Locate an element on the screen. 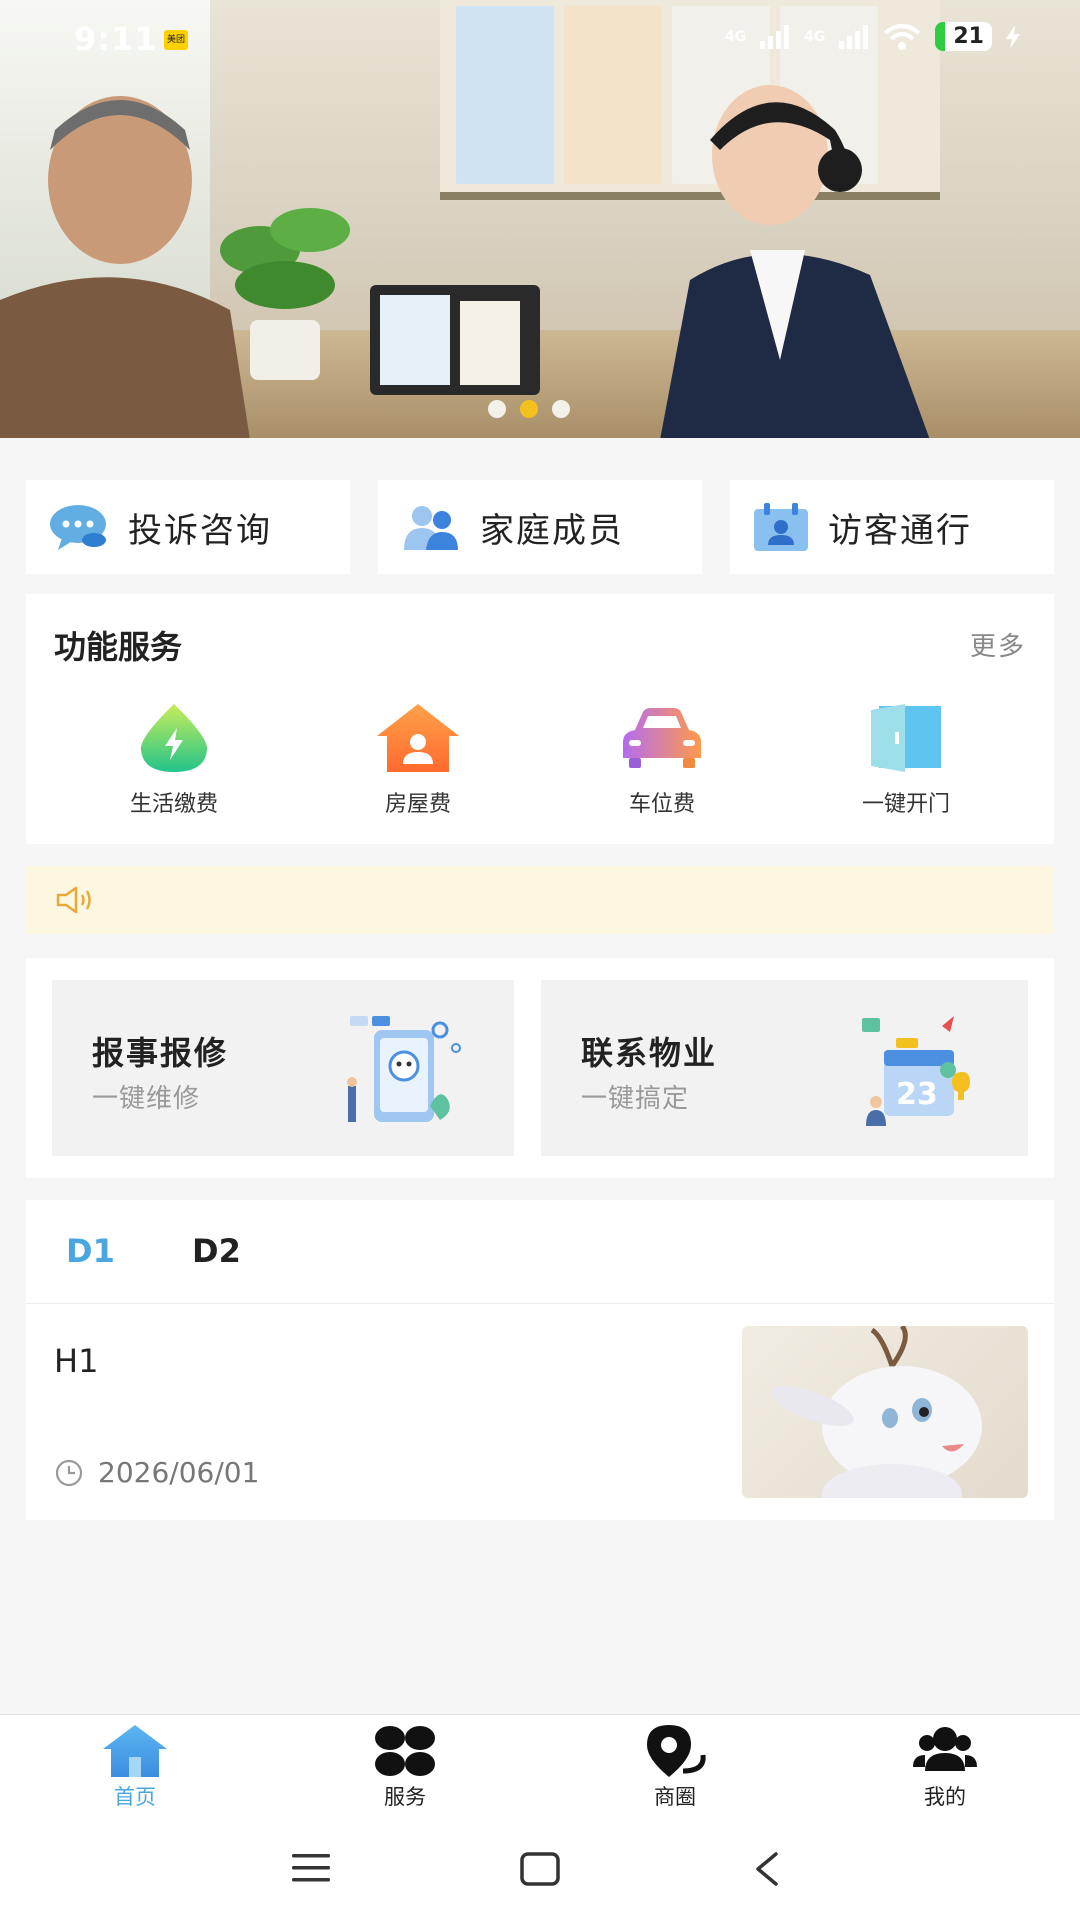 Image resolution: width=1080 pixels, height=1920 pixels. home-icon is located at coordinates (135, 1751).